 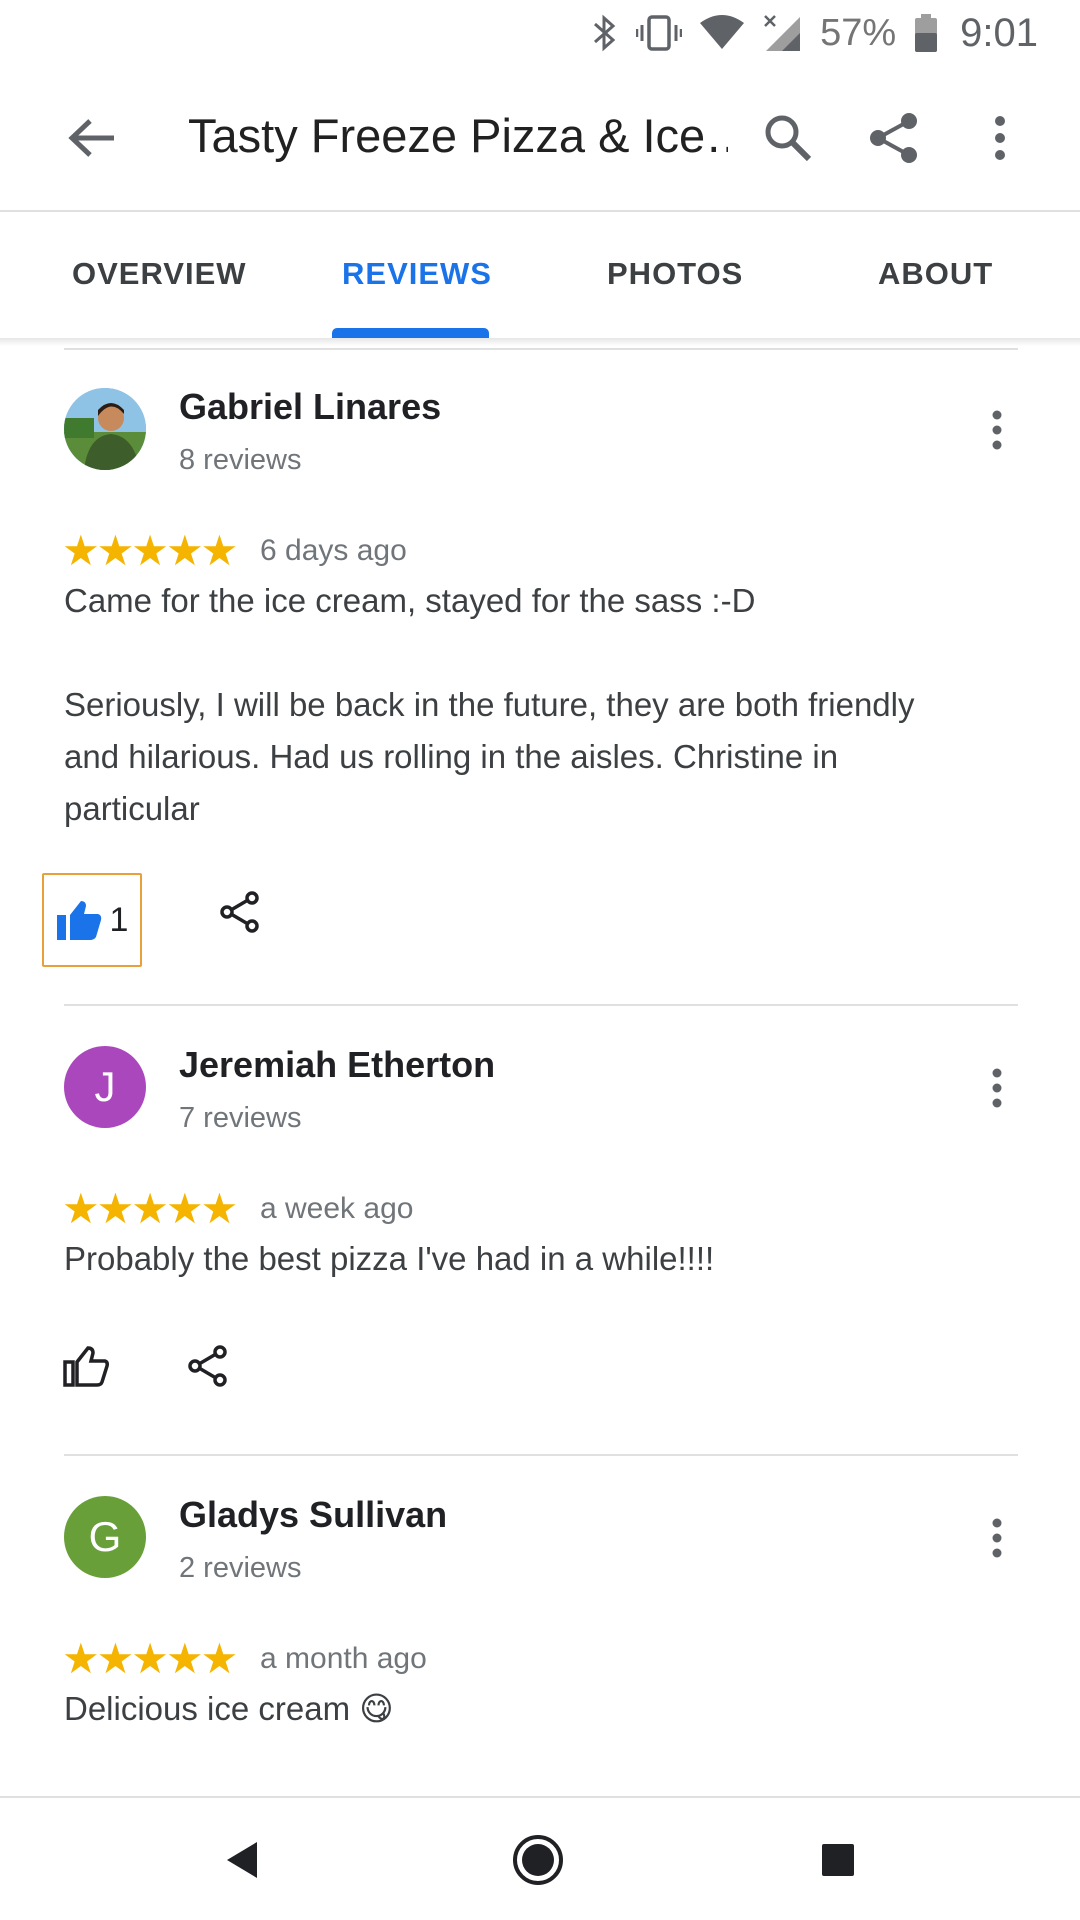 I want to click on avatar: J, so click(x=105, y=1087).